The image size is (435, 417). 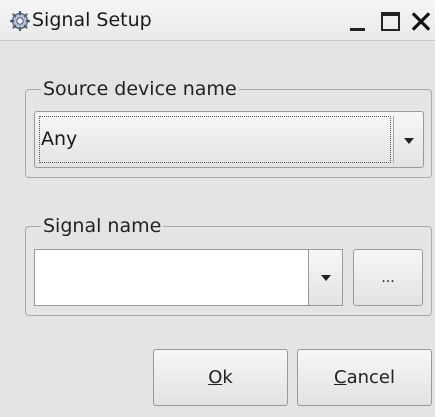 I want to click on source-device-legend: Source device name, so click(x=140, y=89).